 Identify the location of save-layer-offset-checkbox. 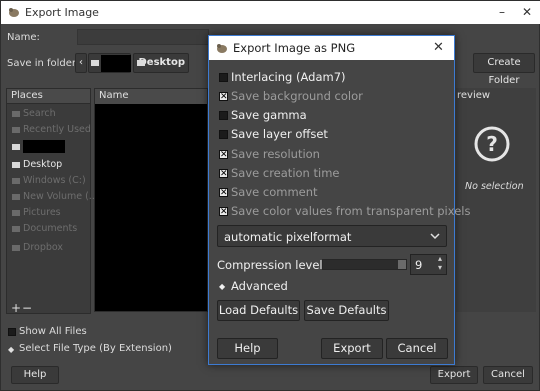
(223, 134).